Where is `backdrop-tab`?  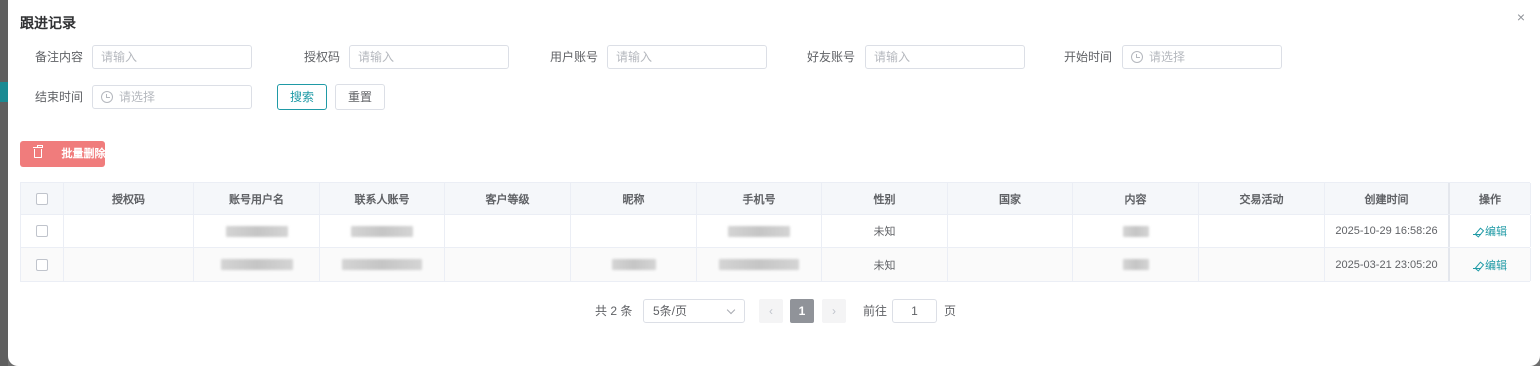
backdrop-tab is located at coordinates (4, 92).